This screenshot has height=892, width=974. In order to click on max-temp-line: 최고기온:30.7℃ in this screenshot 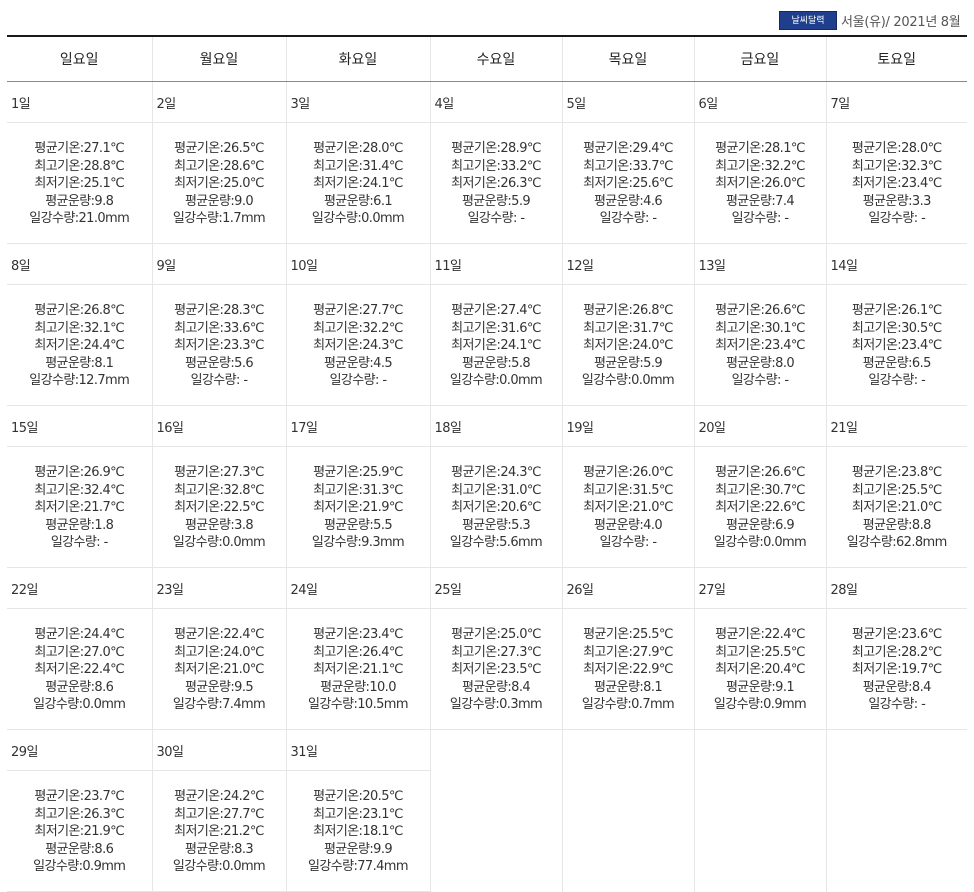, I will do `click(760, 491)`.